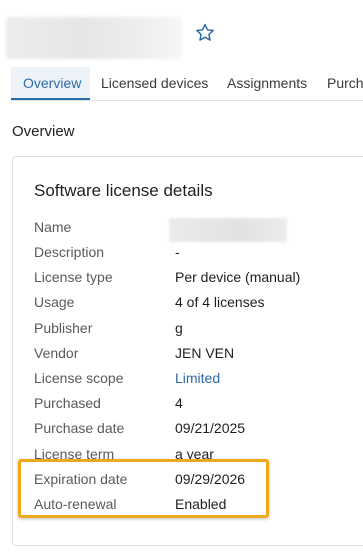 Image resolution: width=363 pixels, height=552 pixels. What do you see at coordinates (198, 328) in the screenshot?
I see `detail-row-publisher: Publisher g` at bounding box center [198, 328].